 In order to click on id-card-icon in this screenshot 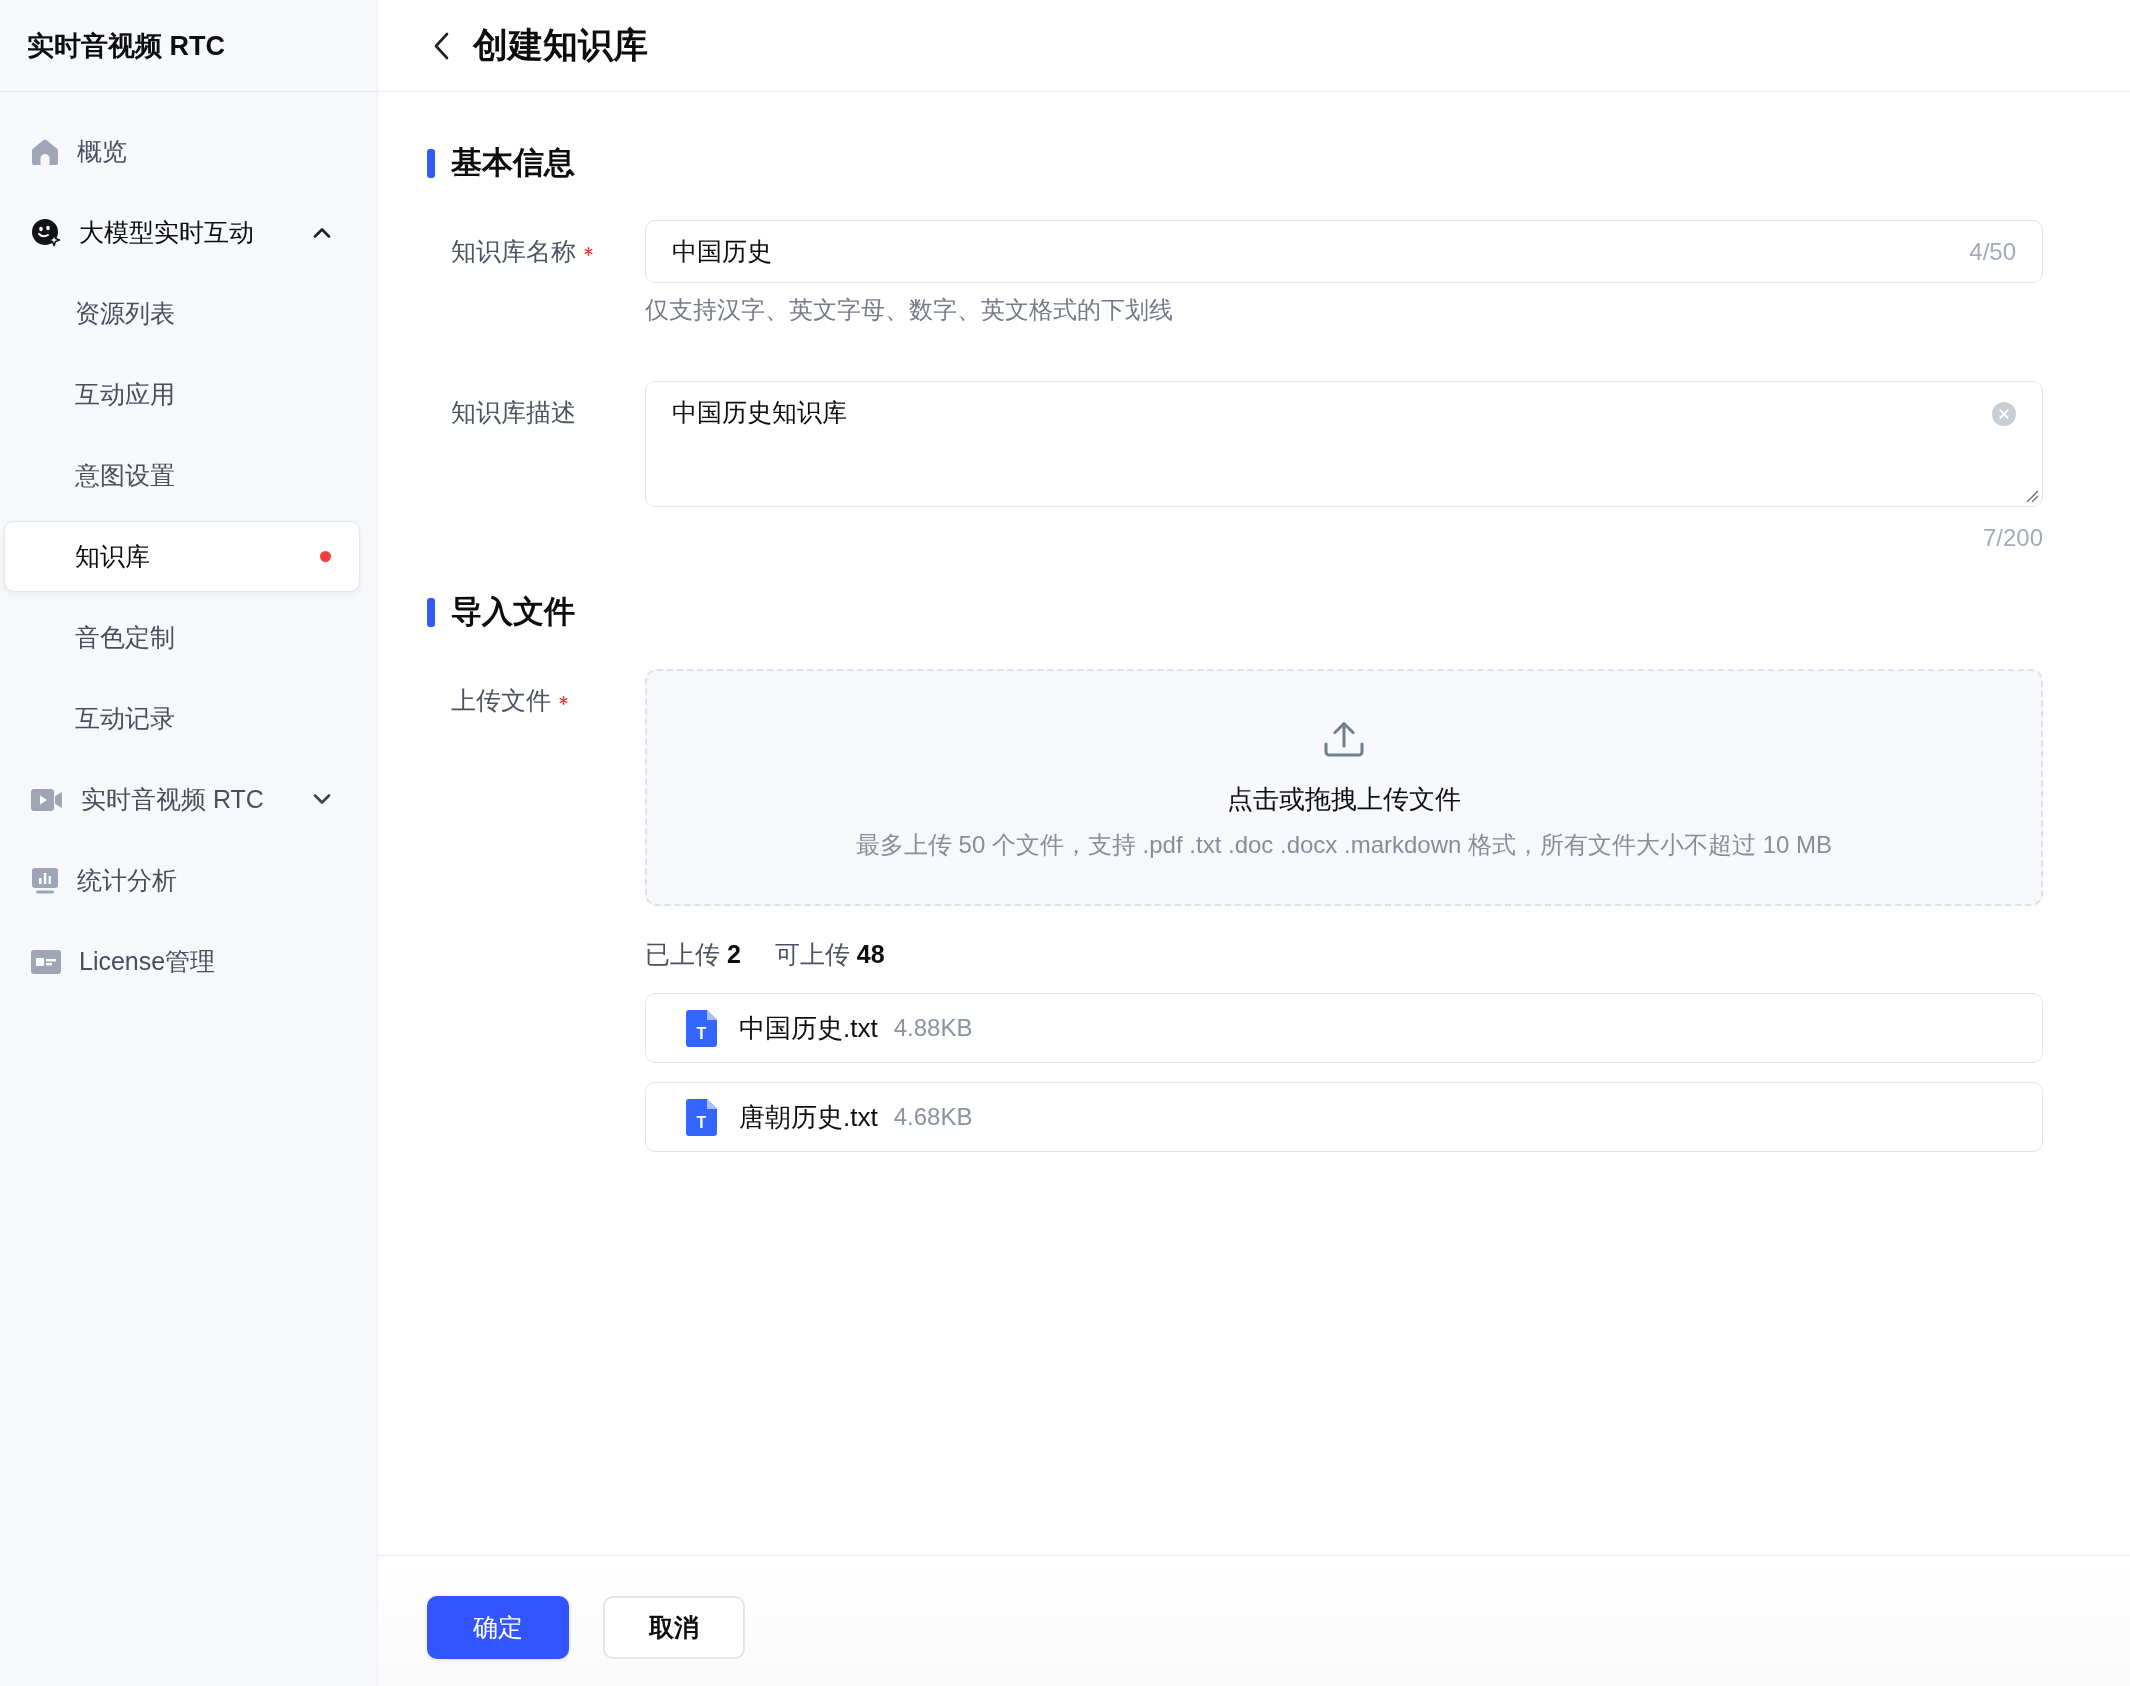, I will do `click(46, 961)`.